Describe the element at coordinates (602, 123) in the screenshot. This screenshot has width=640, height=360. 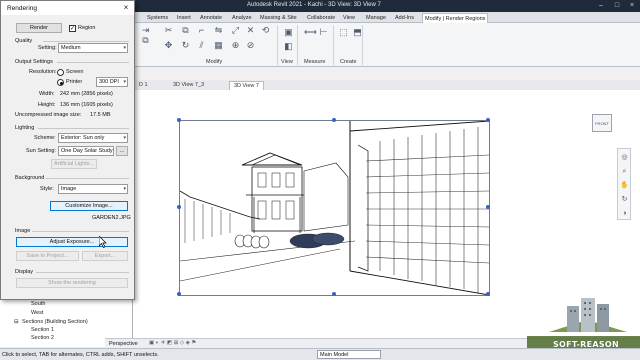
I see `view-cube: FRONT` at that location.